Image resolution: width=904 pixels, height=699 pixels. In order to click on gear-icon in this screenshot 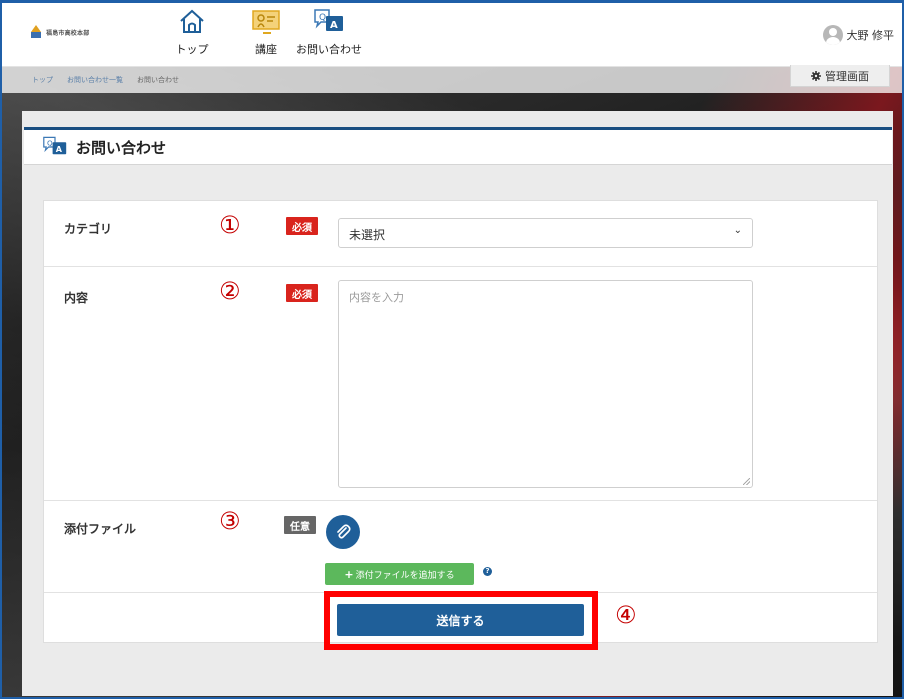, I will do `click(816, 75)`.